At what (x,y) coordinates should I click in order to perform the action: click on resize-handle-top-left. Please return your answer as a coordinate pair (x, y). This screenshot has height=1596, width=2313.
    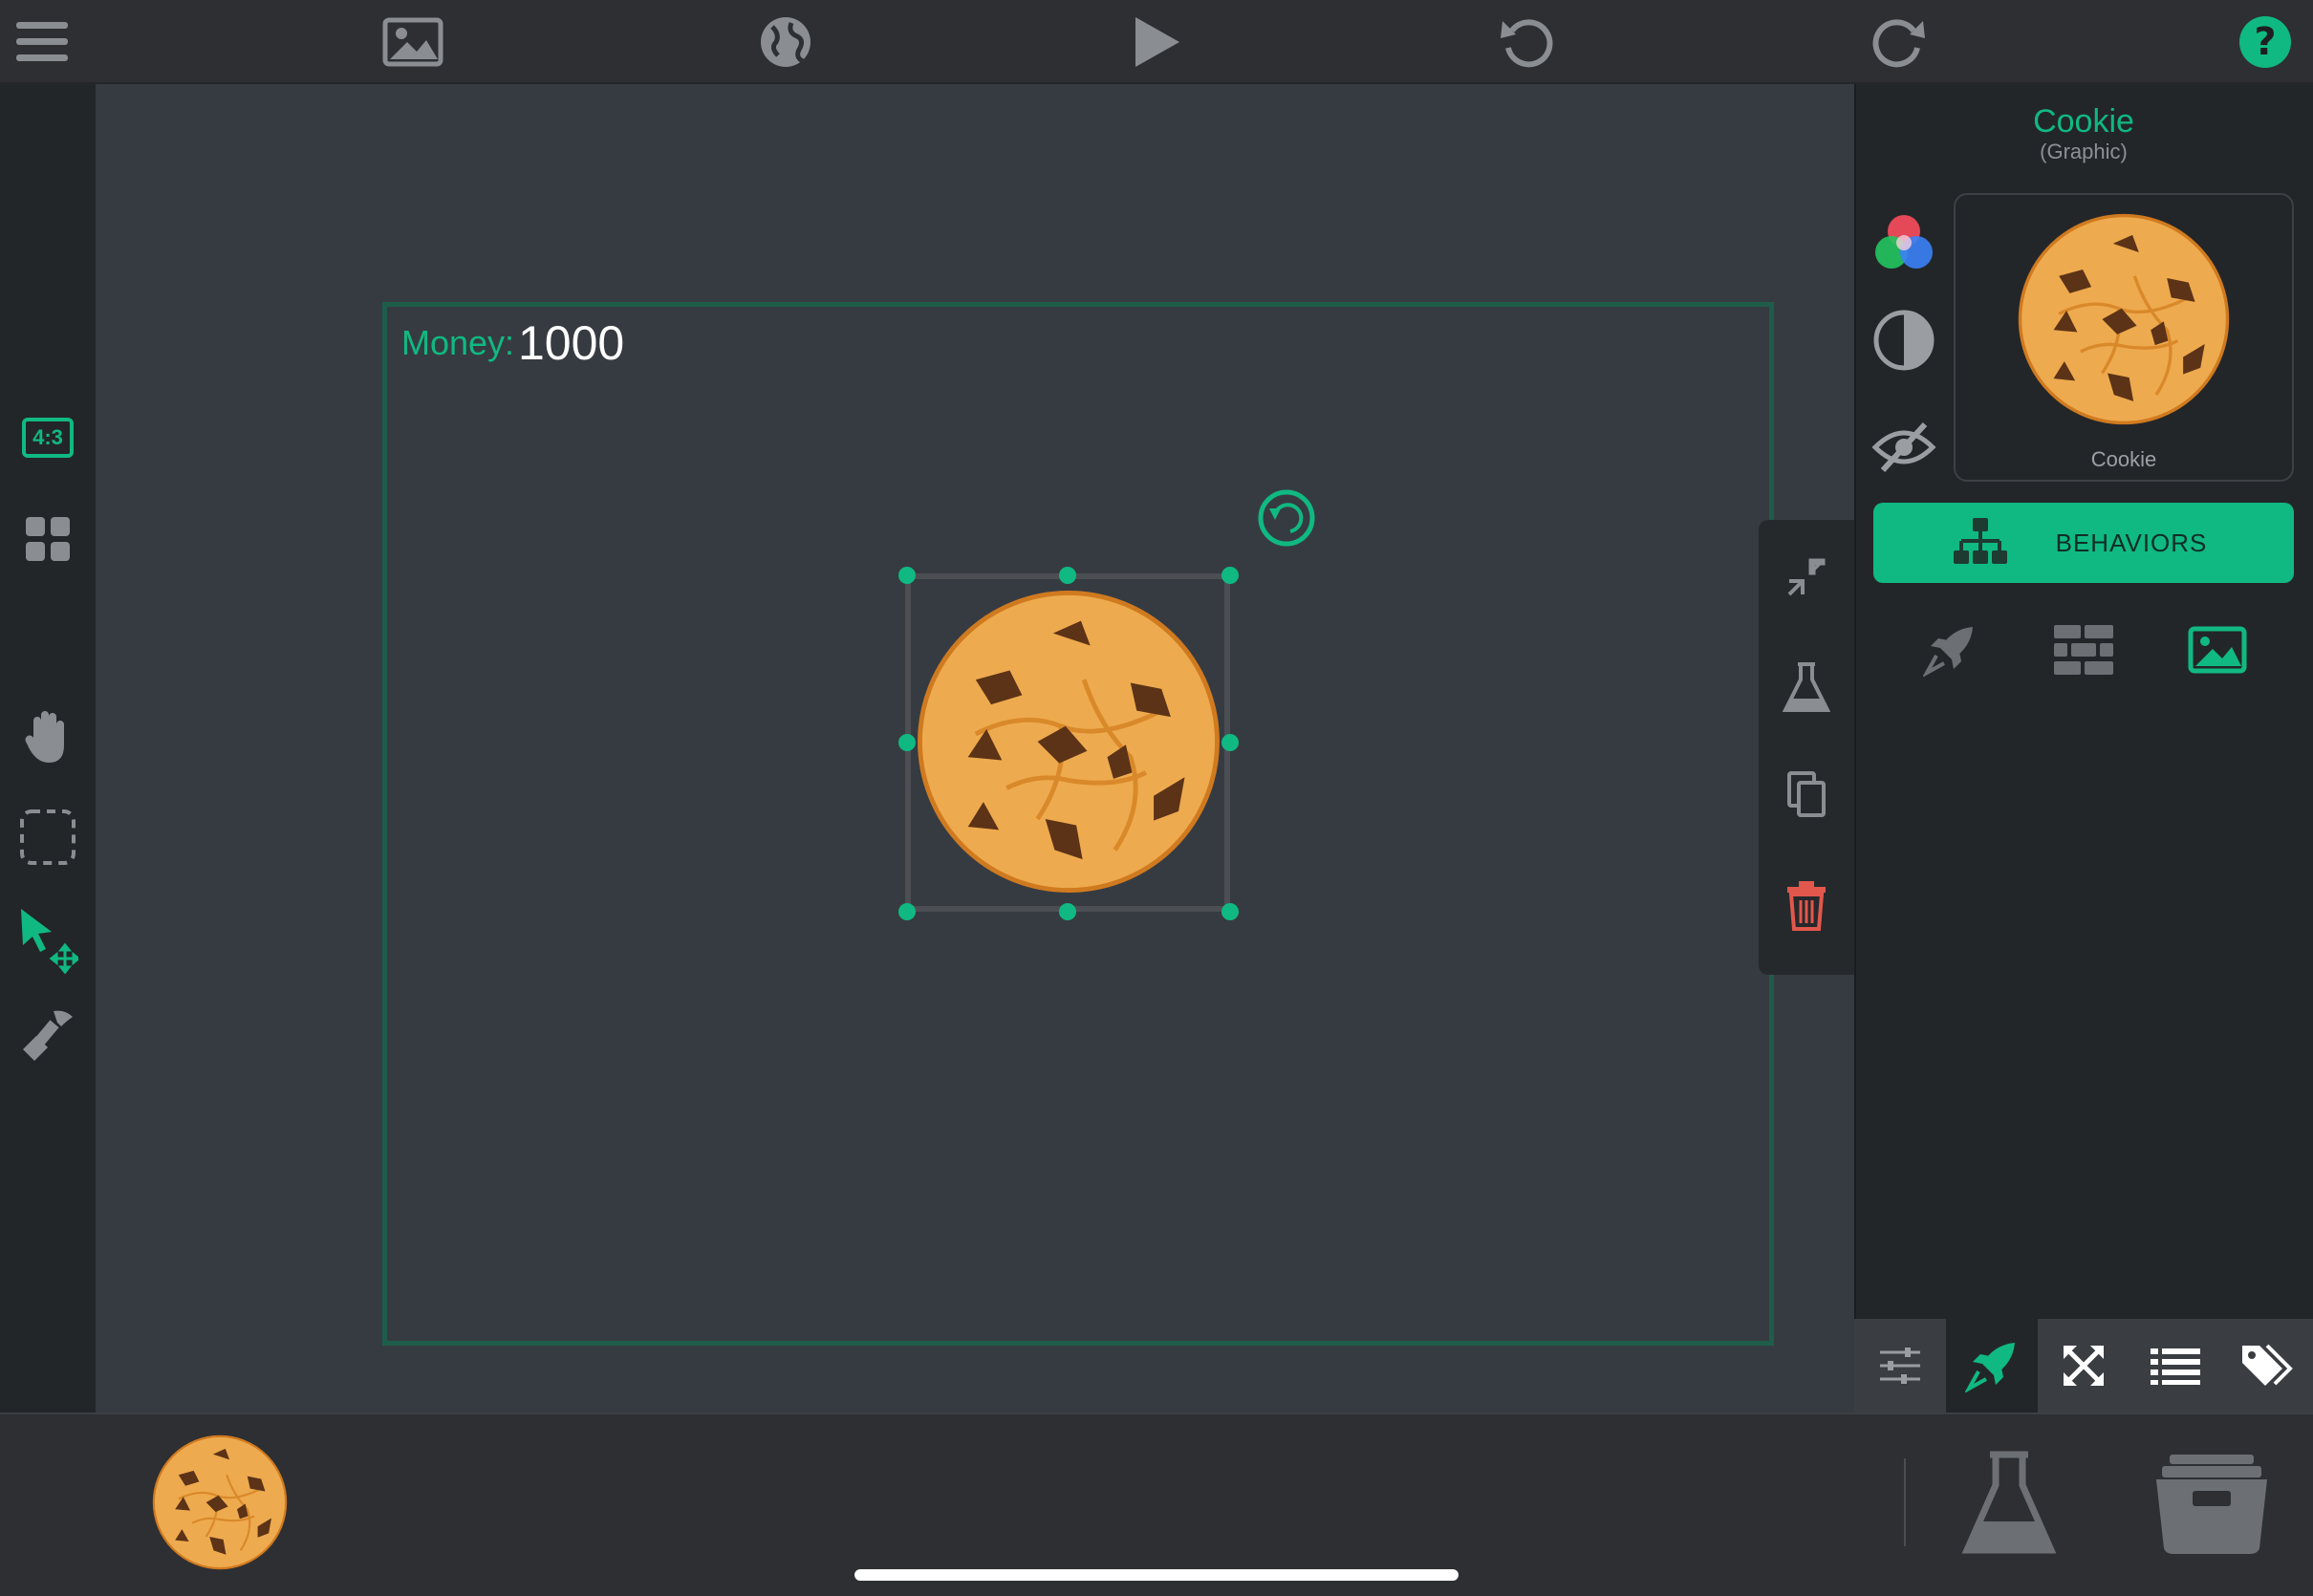
    Looking at the image, I should click on (907, 576).